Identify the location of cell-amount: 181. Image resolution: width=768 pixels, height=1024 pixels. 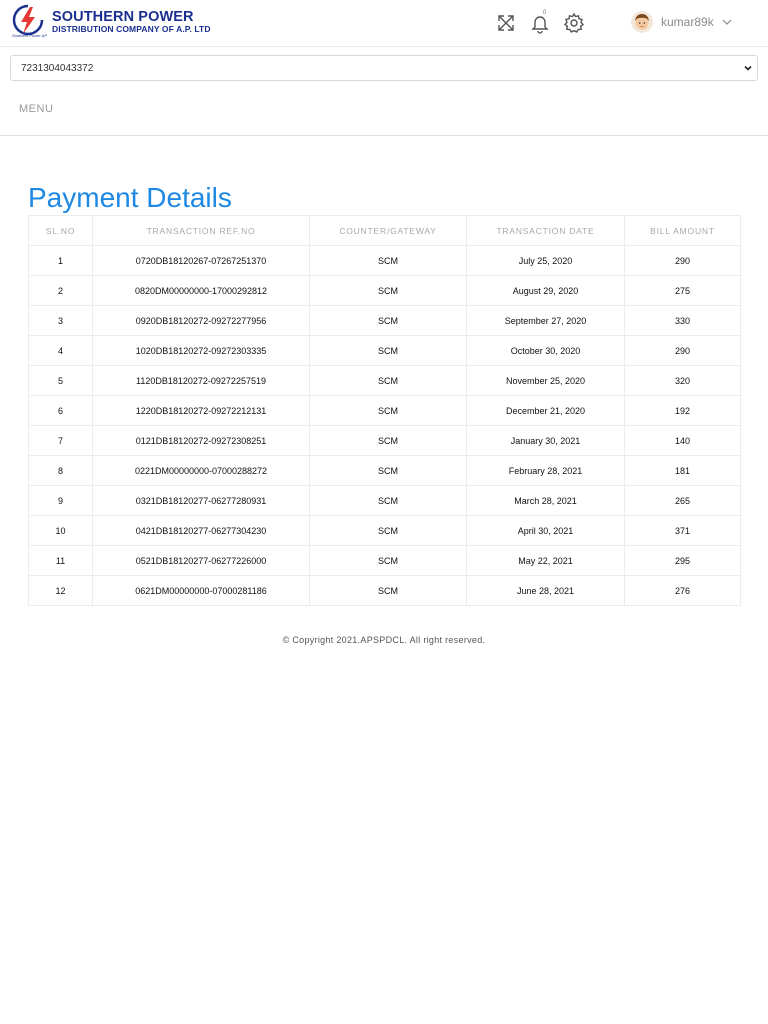
(682, 470).